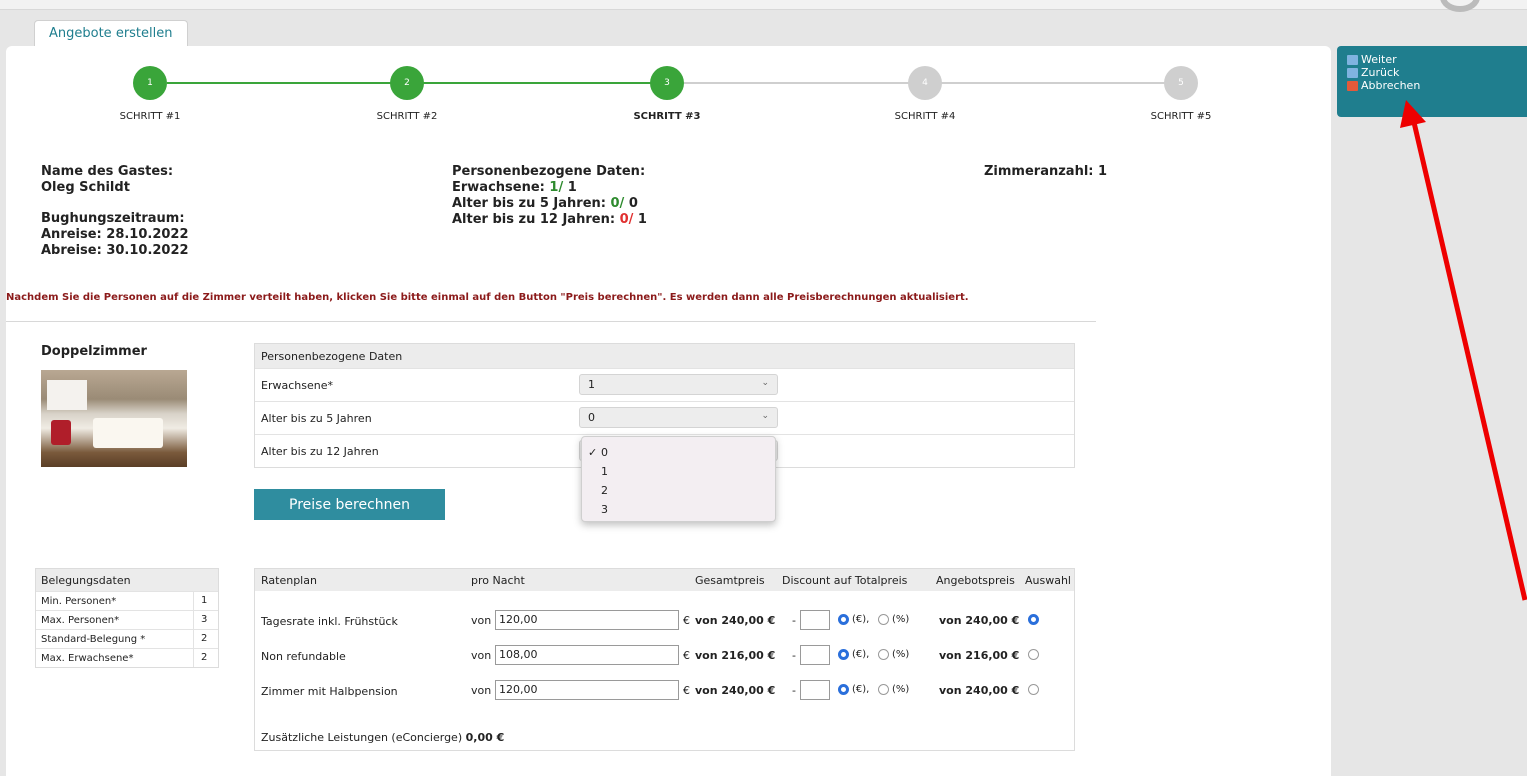 This screenshot has width=1527, height=776. Describe the element at coordinates (111, 33) in the screenshot. I see `tab-angebote-erstellen: Angebote erstellen` at that location.